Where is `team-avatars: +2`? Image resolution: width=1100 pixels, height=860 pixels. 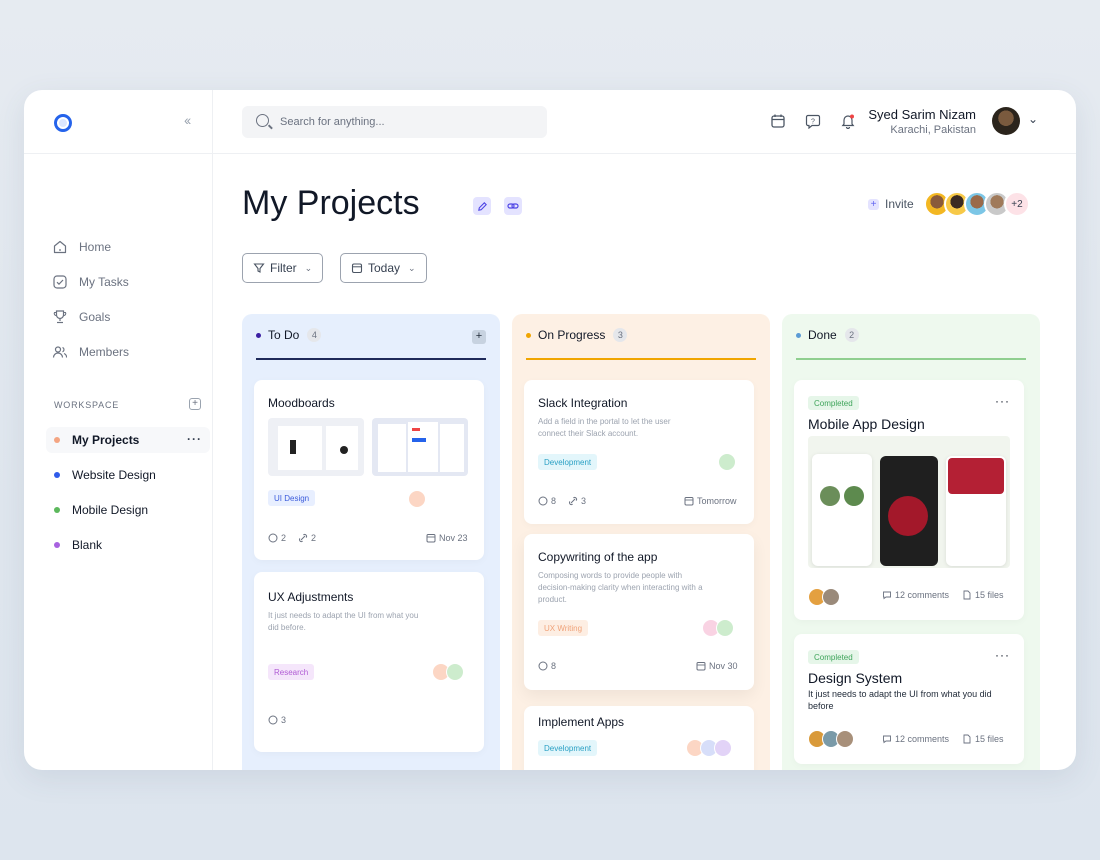
team-avatars: +2 is located at coordinates (977, 204).